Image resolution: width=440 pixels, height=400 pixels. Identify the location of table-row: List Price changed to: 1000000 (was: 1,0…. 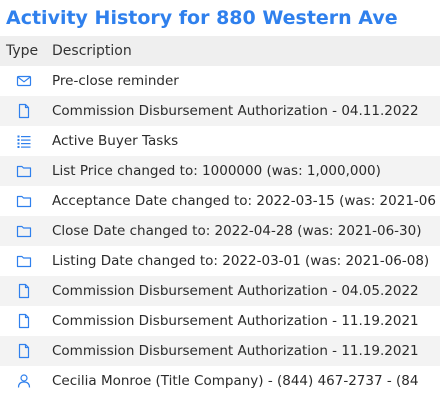
(220, 171).